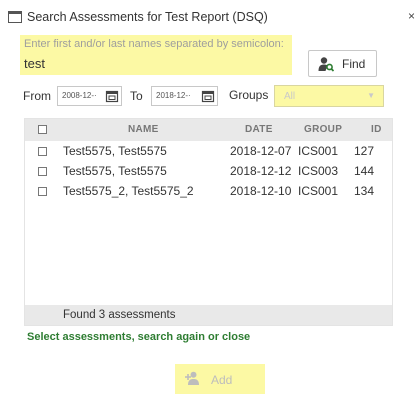  What do you see at coordinates (290, 96) in the screenshot?
I see `groups-value: All` at bounding box center [290, 96].